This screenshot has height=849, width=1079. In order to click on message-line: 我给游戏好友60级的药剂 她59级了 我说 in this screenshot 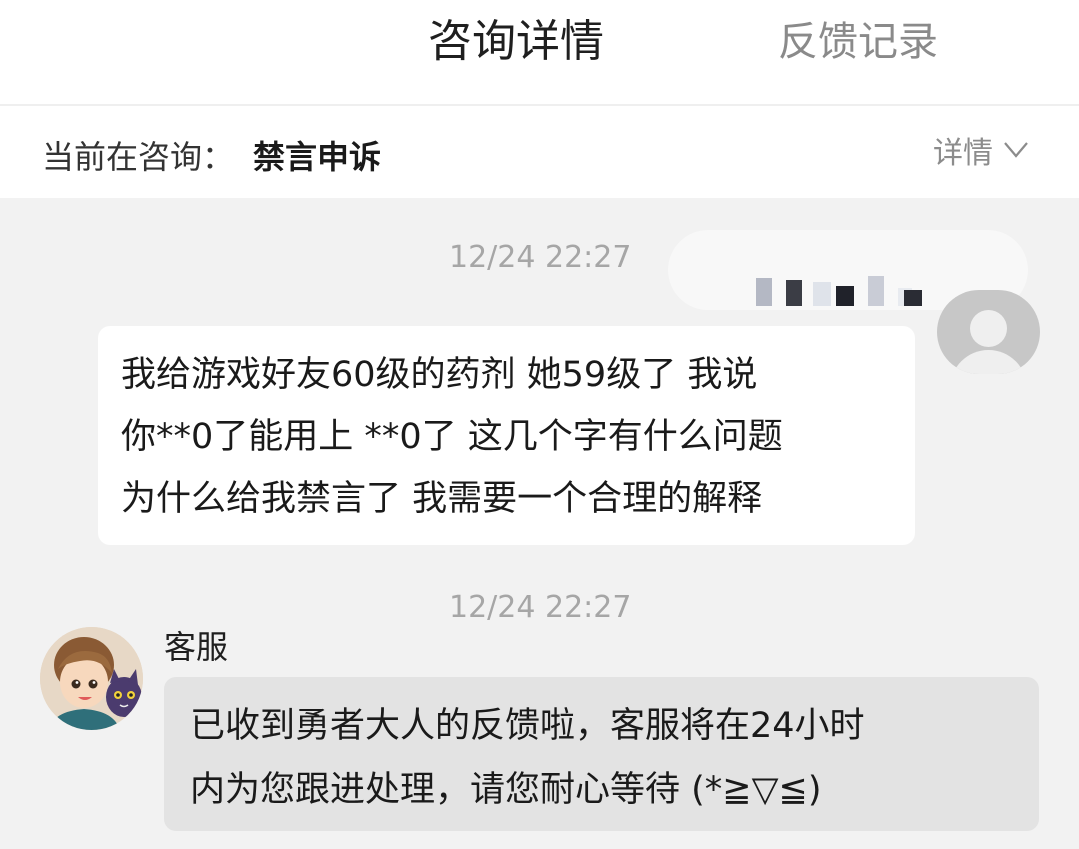, I will do `click(439, 375)`.